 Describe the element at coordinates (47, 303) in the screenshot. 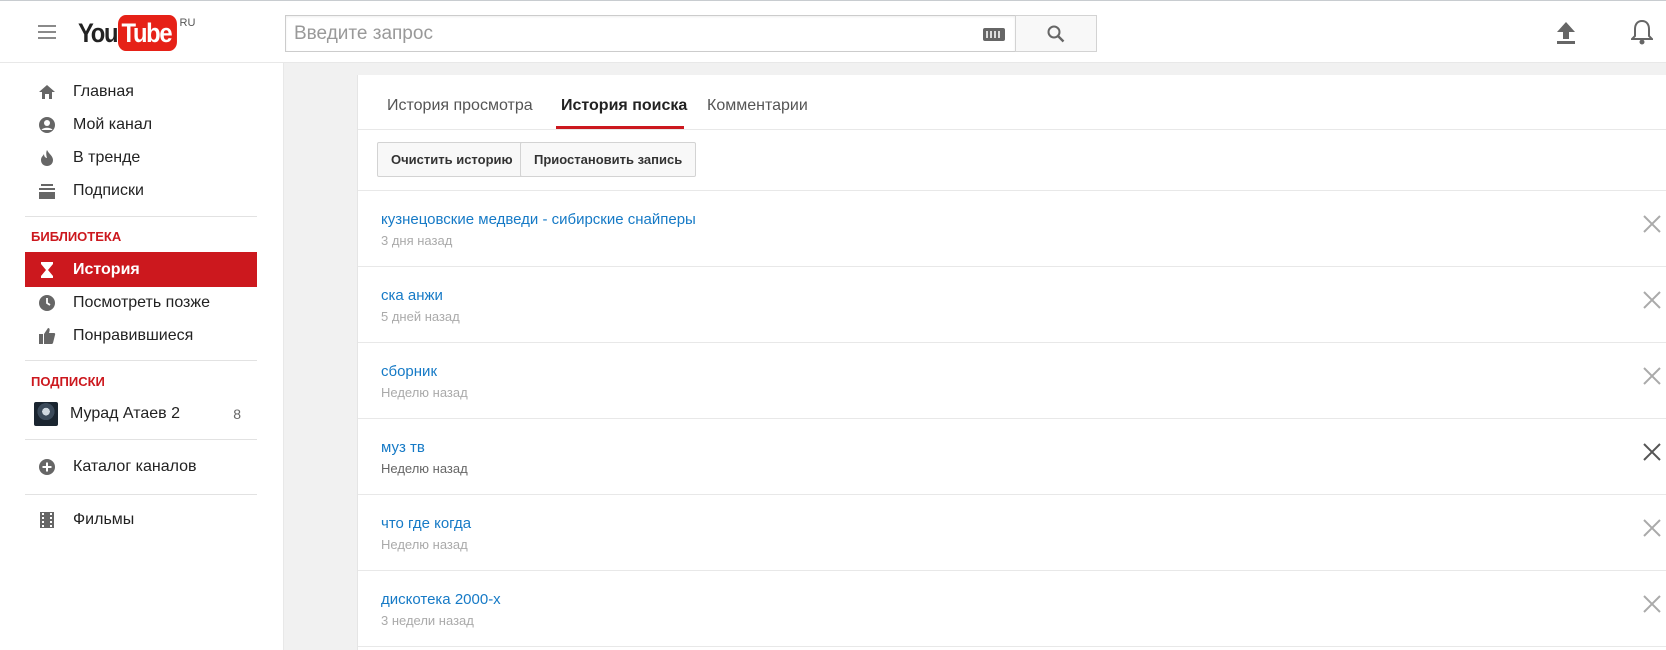

I see `clock-icon` at that location.